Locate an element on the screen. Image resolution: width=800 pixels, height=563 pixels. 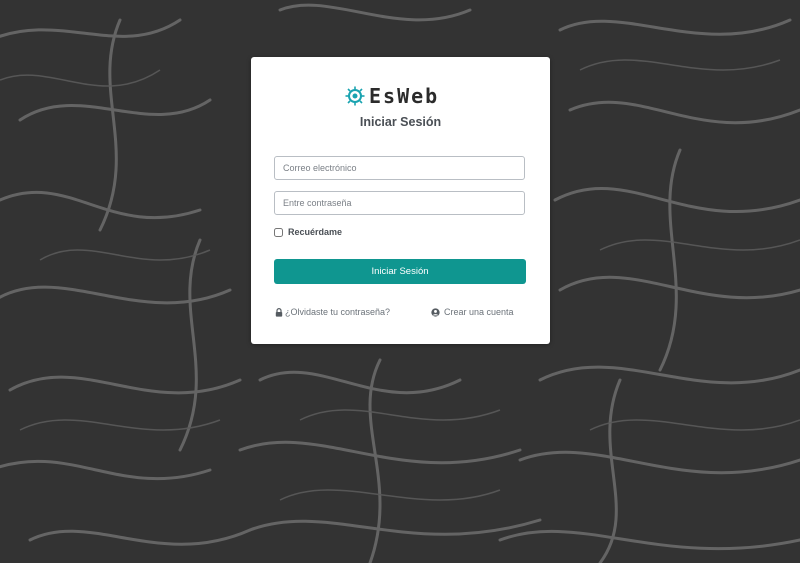
remember-label: Recuérdame is located at coordinates (315, 232).